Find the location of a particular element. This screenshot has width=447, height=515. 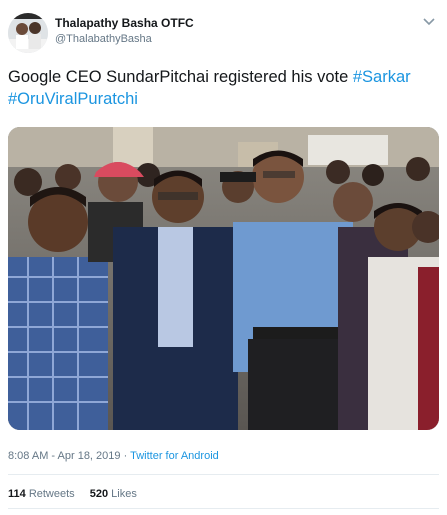

author-avatar is located at coordinates (28, 33).